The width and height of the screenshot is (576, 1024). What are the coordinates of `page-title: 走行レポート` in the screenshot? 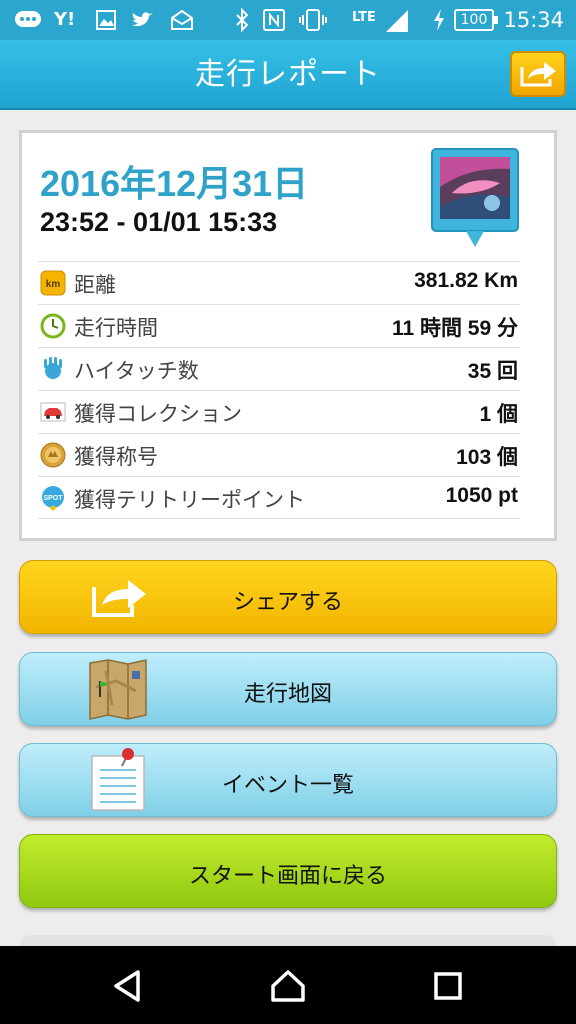 It's located at (288, 74).